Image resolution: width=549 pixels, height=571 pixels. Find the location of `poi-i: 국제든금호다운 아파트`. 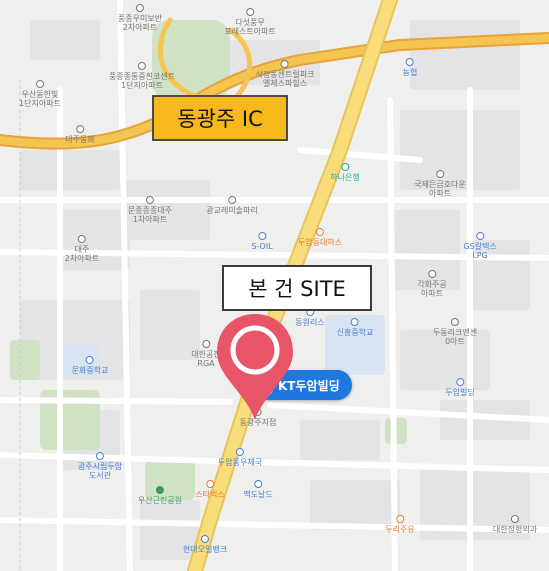

poi-i: 국제든금호다운 아파트 is located at coordinates (440, 184).